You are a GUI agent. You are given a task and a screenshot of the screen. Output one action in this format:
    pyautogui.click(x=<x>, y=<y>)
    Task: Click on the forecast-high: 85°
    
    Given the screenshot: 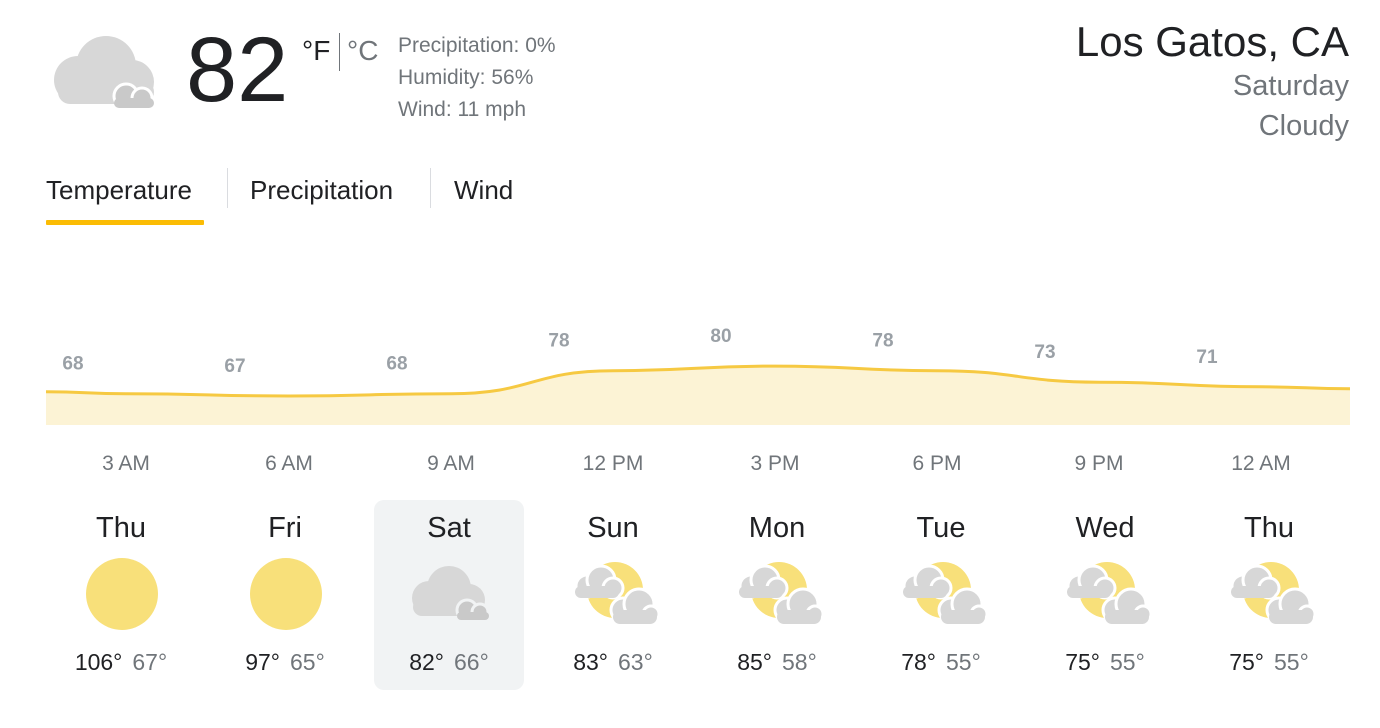 What is the action you would take?
    pyautogui.click(x=754, y=662)
    